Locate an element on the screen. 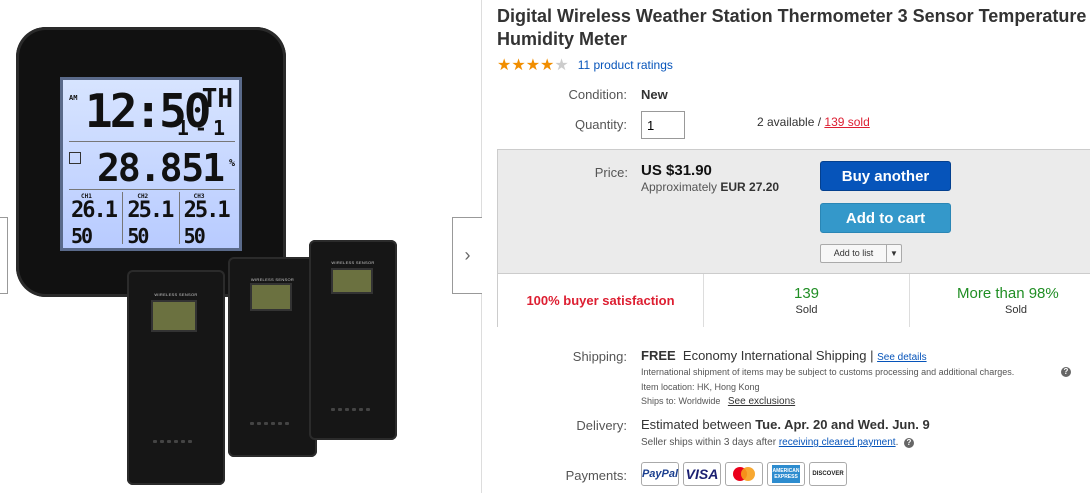  sold-count-label: Sold is located at coordinates (806, 310).